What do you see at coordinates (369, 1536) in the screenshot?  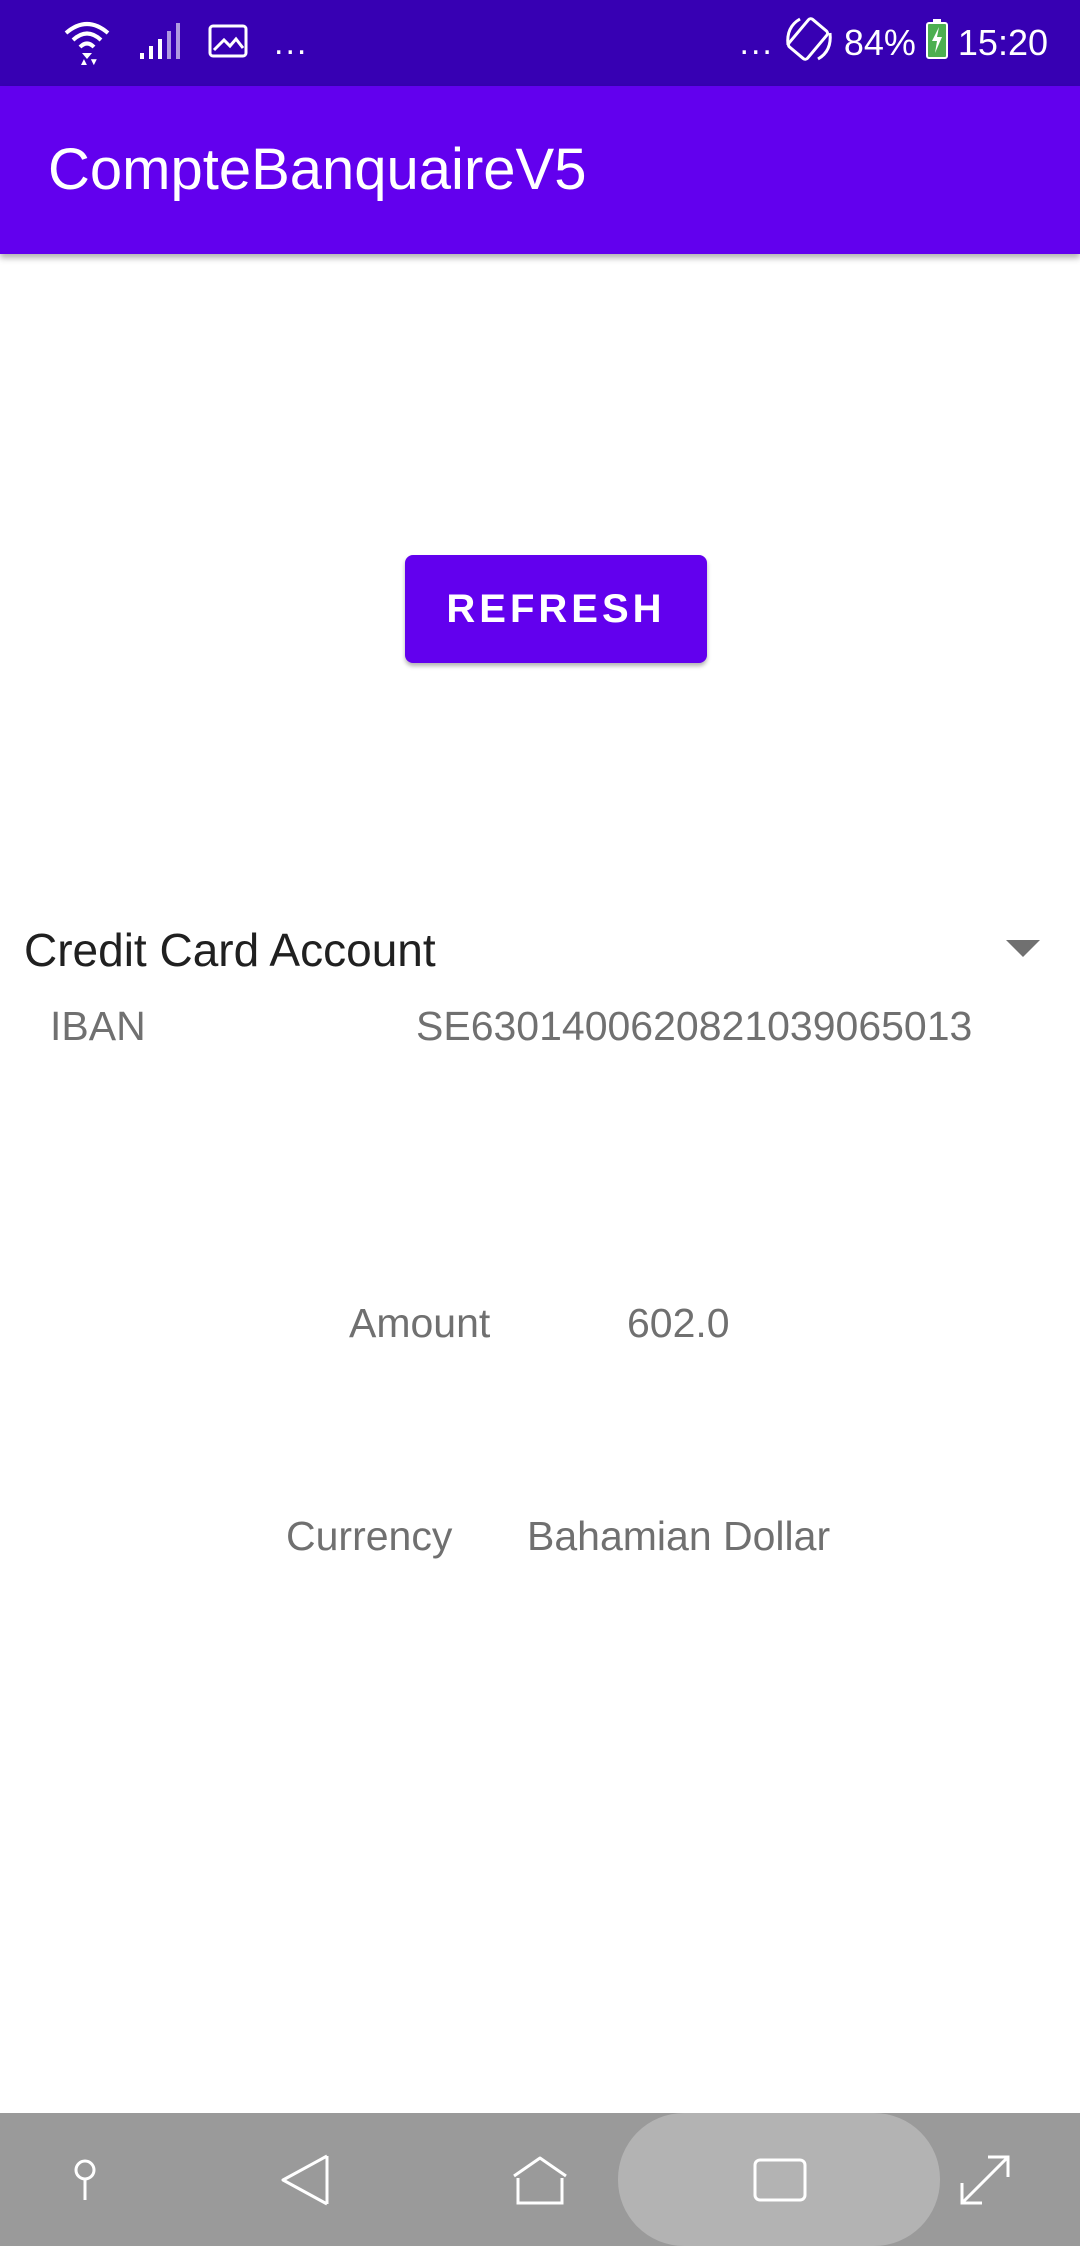 I see `currency-label: Currency` at bounding box center [369, 1536].